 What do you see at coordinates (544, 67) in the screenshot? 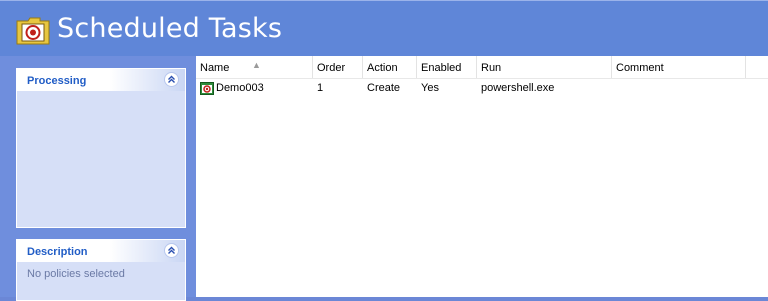
I see `column-header-run: Run` at bounding box center [544, 67].